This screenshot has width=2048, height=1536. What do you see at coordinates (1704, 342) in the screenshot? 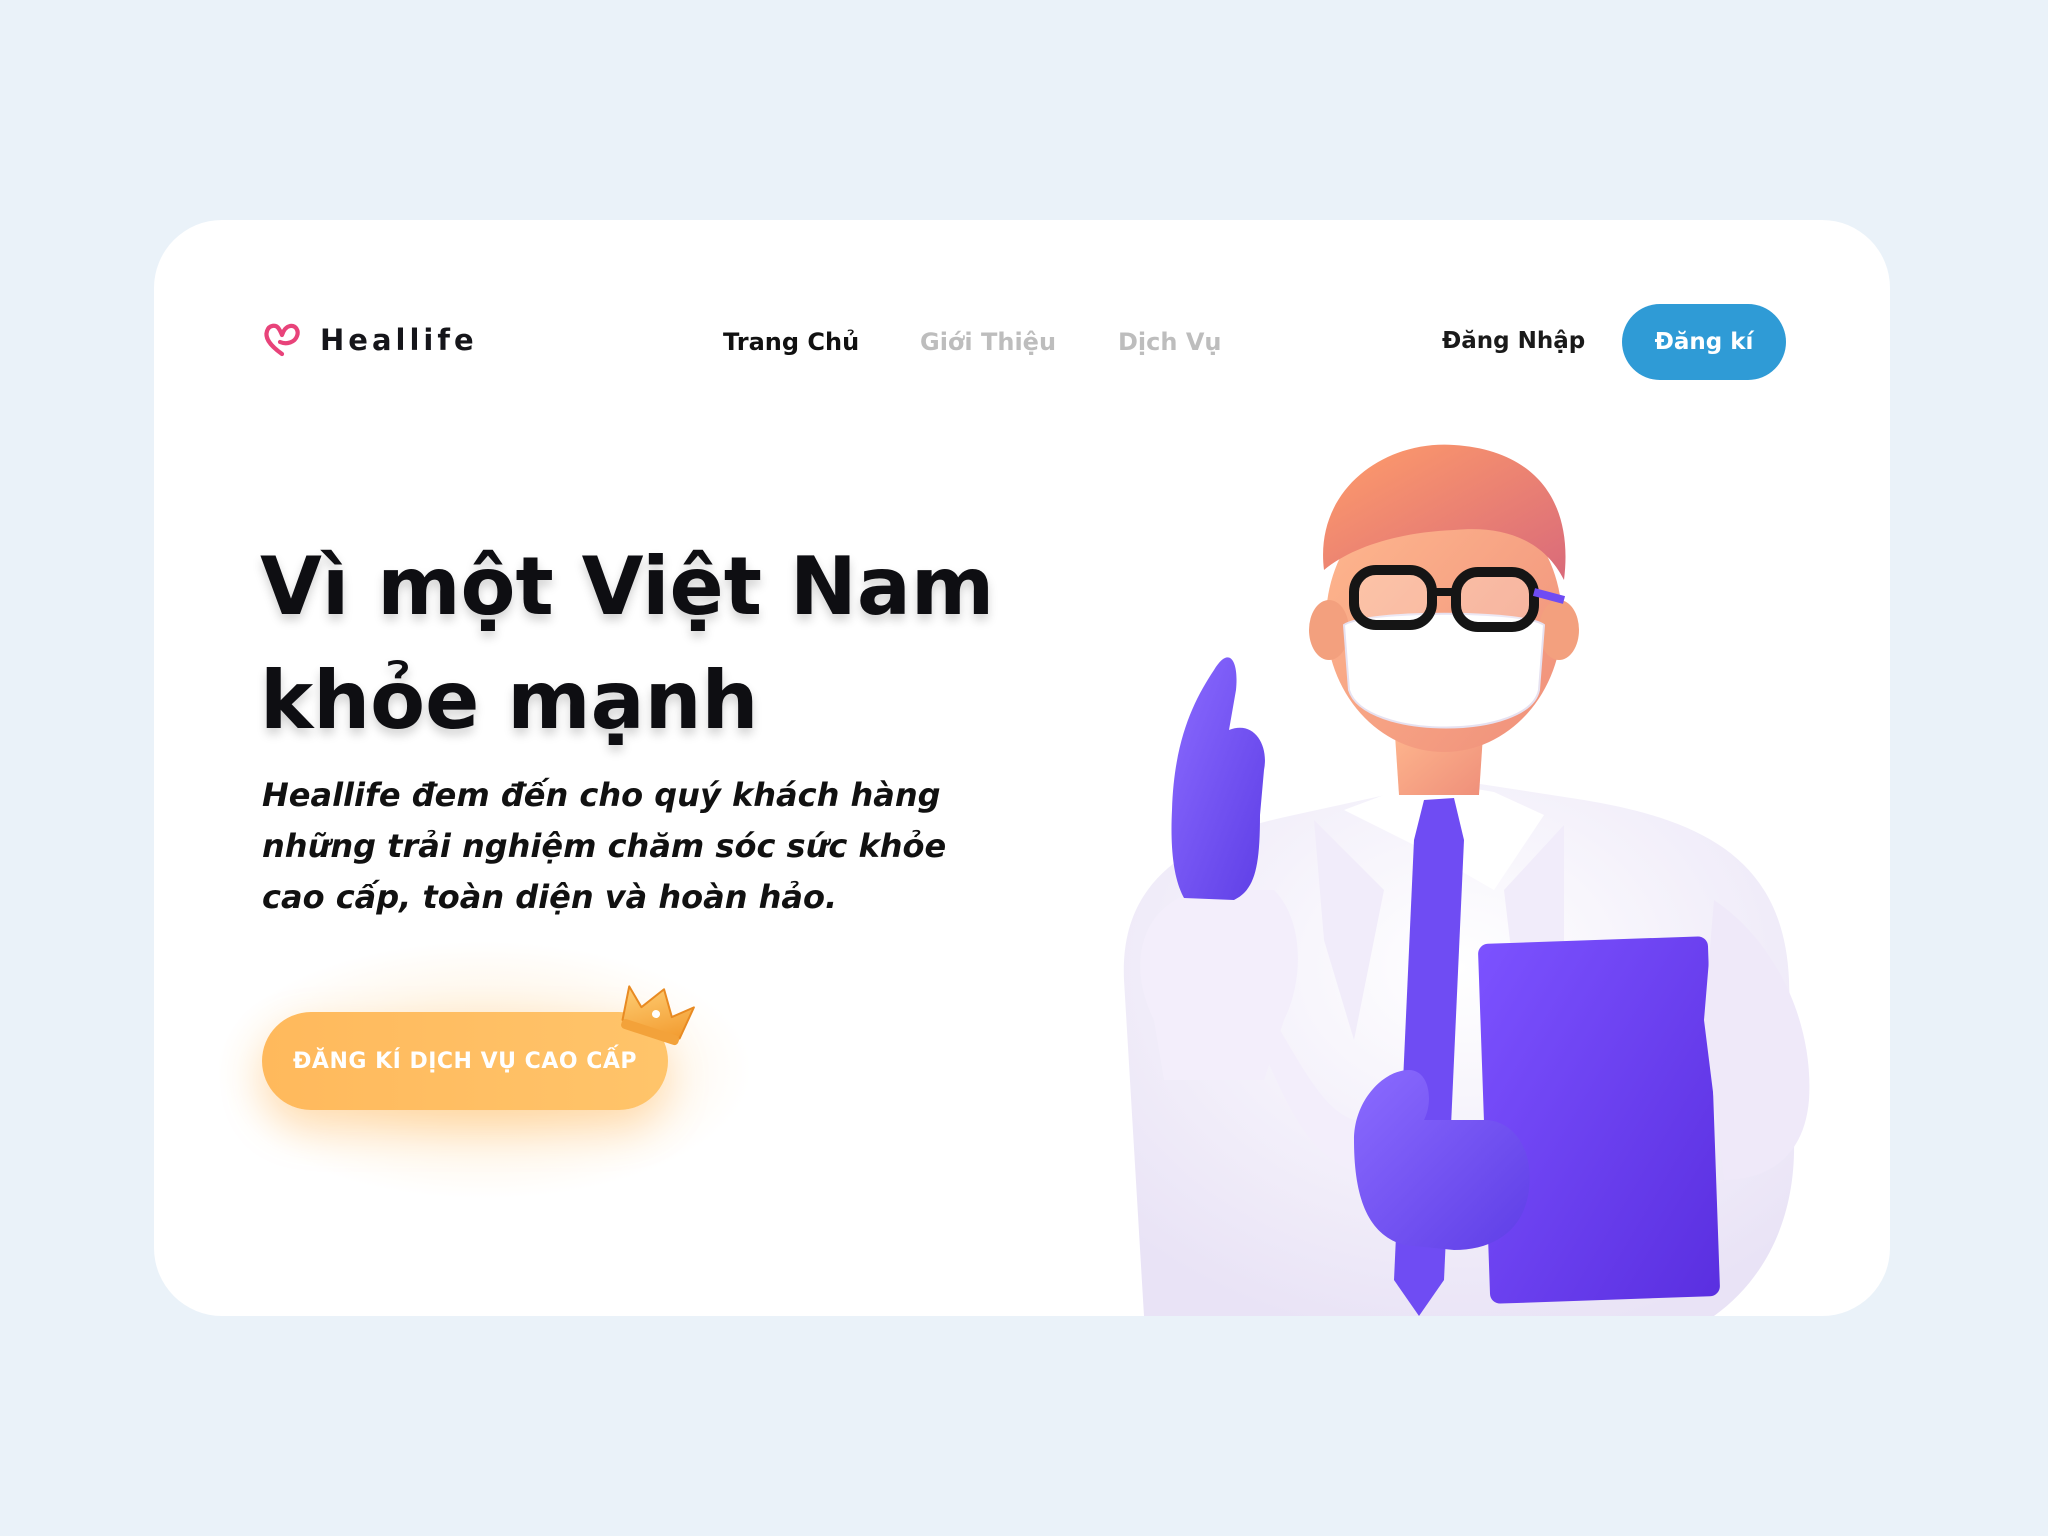
I see `signup-button: Đăng kí` at bounding box center [1704, 342].